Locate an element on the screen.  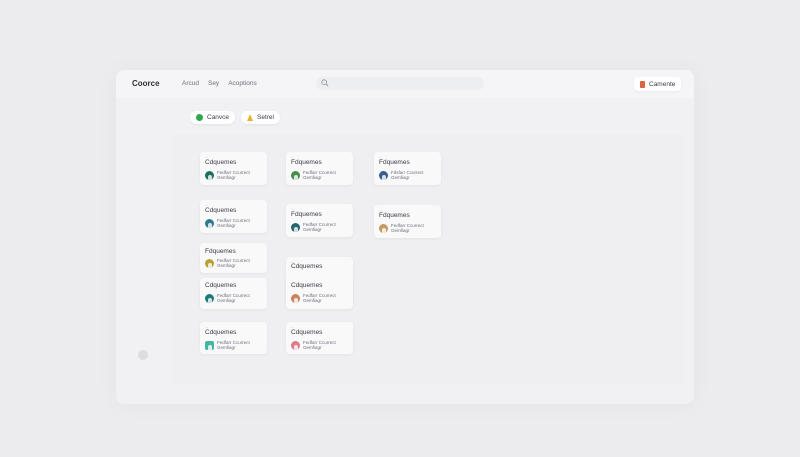
card-meta: Fdsfarr Ccurrect Gemfiagr is located at coordinates (407, 175).